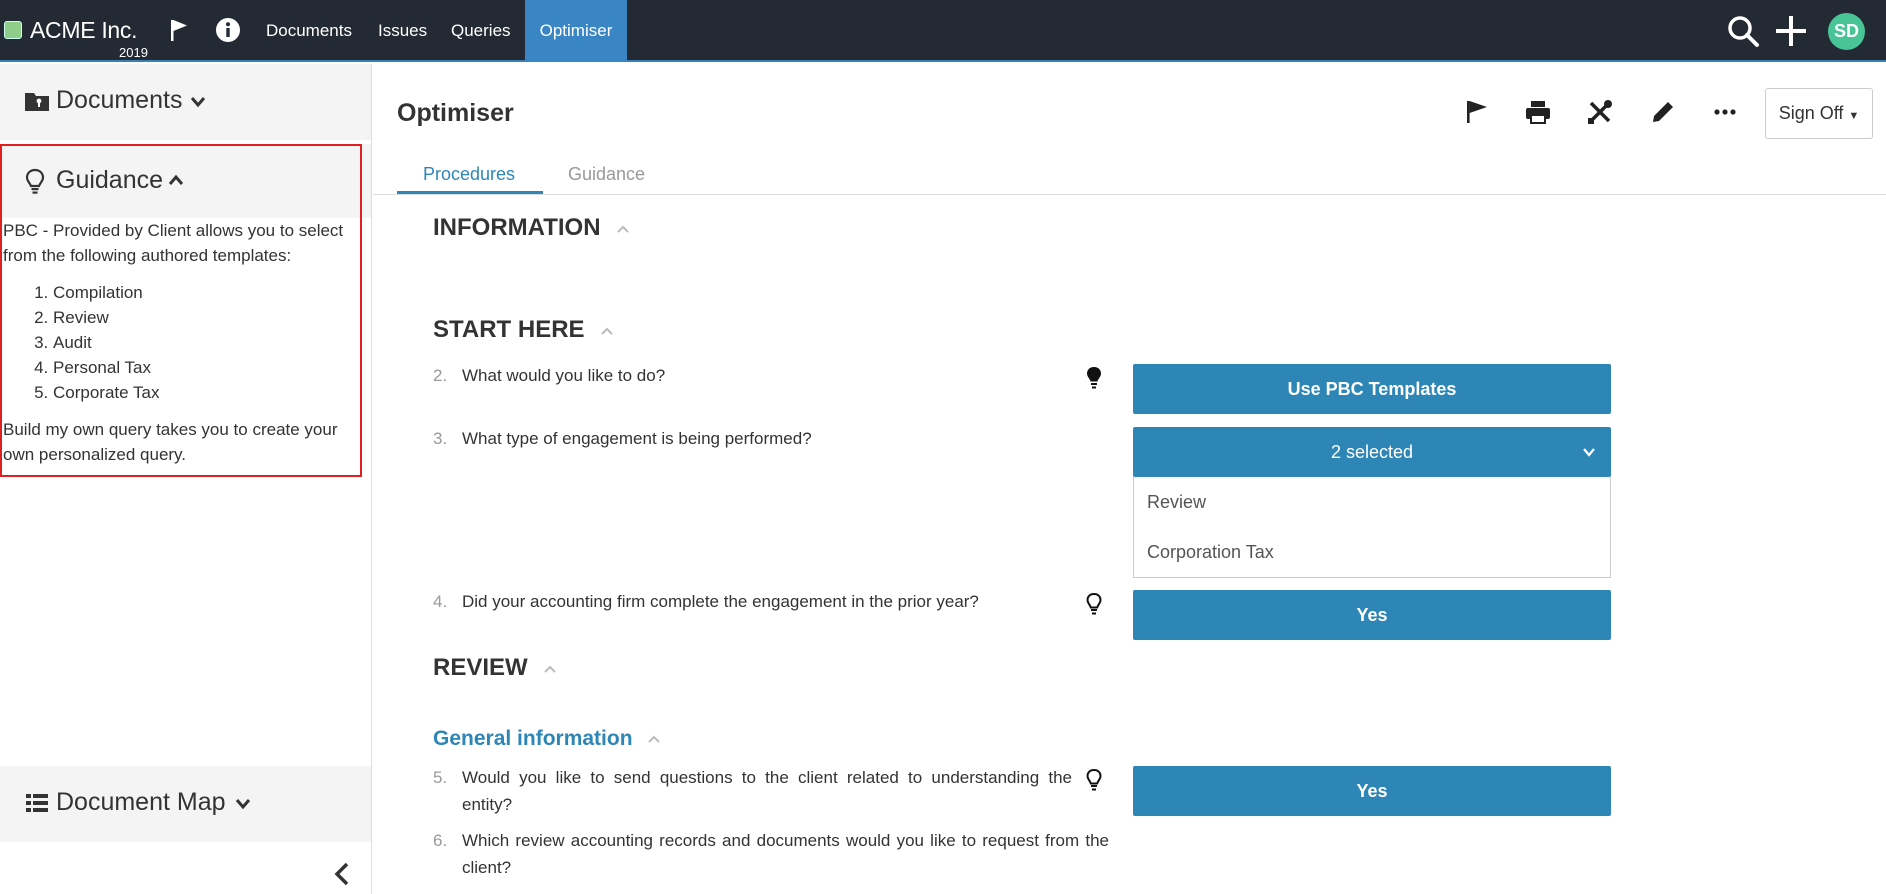 The width and height of the screenshot is (1886, 894). I want to click on list-icon, so click(37, 803).